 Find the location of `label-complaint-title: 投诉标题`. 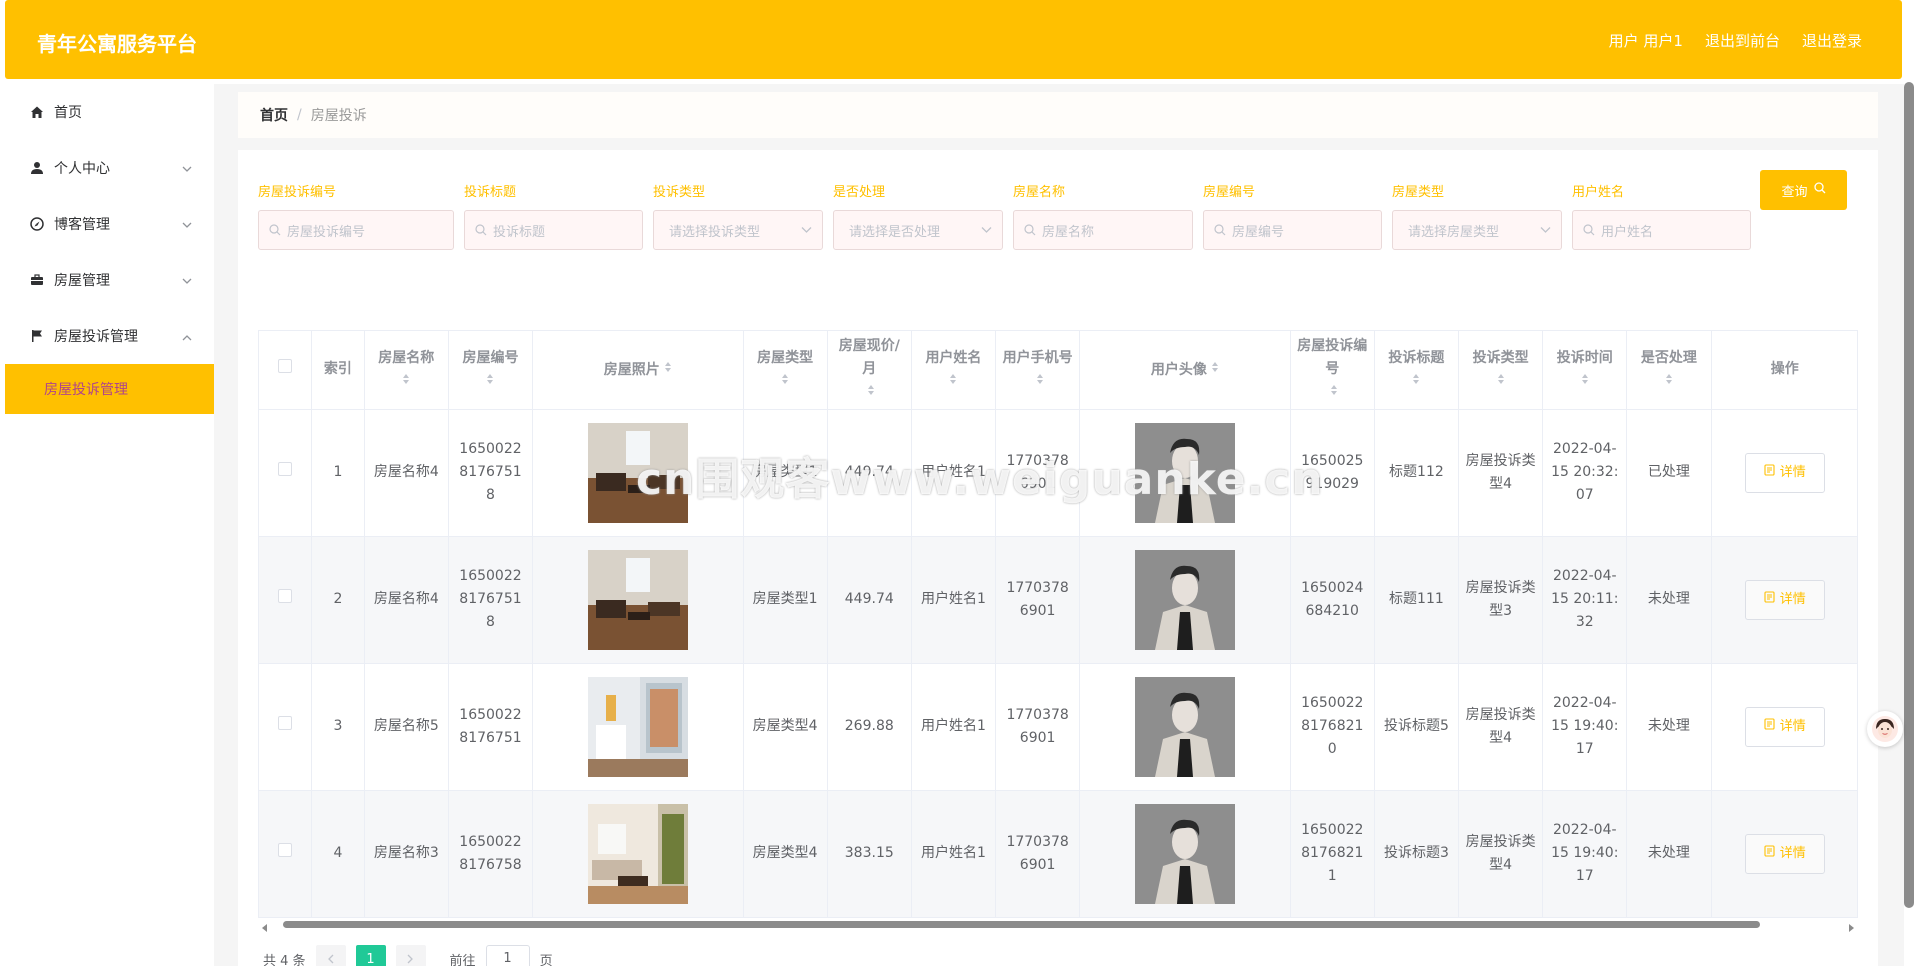

label-complaint-title: 投诉标题 is located at coordinates (490, 192).